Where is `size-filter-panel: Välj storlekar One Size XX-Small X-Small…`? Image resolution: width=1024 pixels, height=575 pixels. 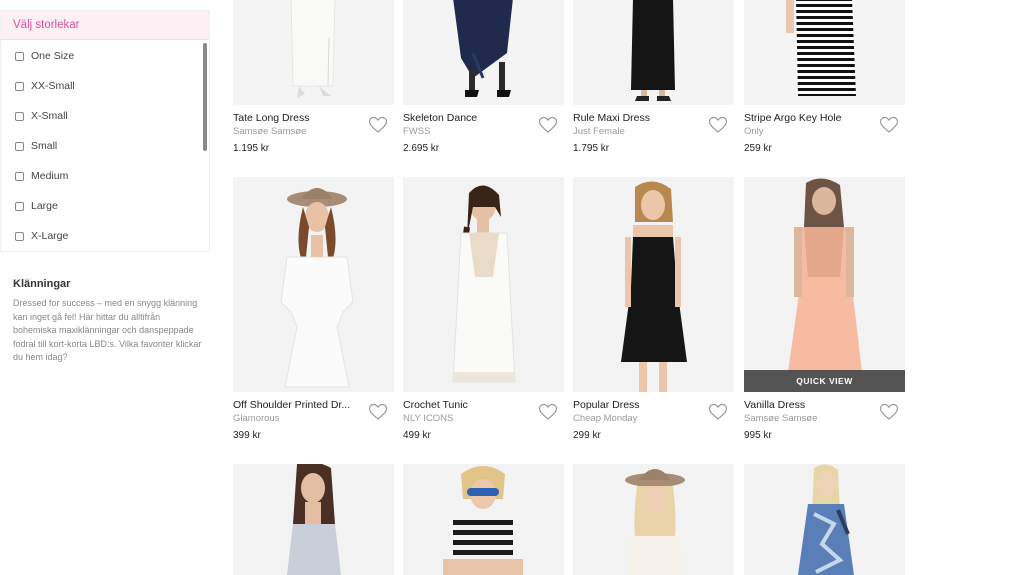
size-filter-panel: Välj storlekar One Size XX-Small X-Small… is located at coordinates (105, 131).